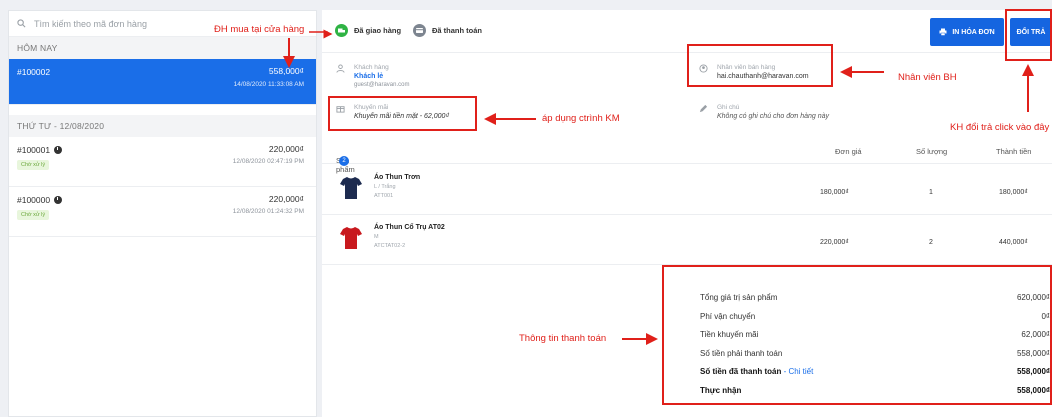 This screenshot has width=1052, height=417. Describe the element at coordinates (760, 65) in the screenshot. I see `annotation-box-staff` at that location.